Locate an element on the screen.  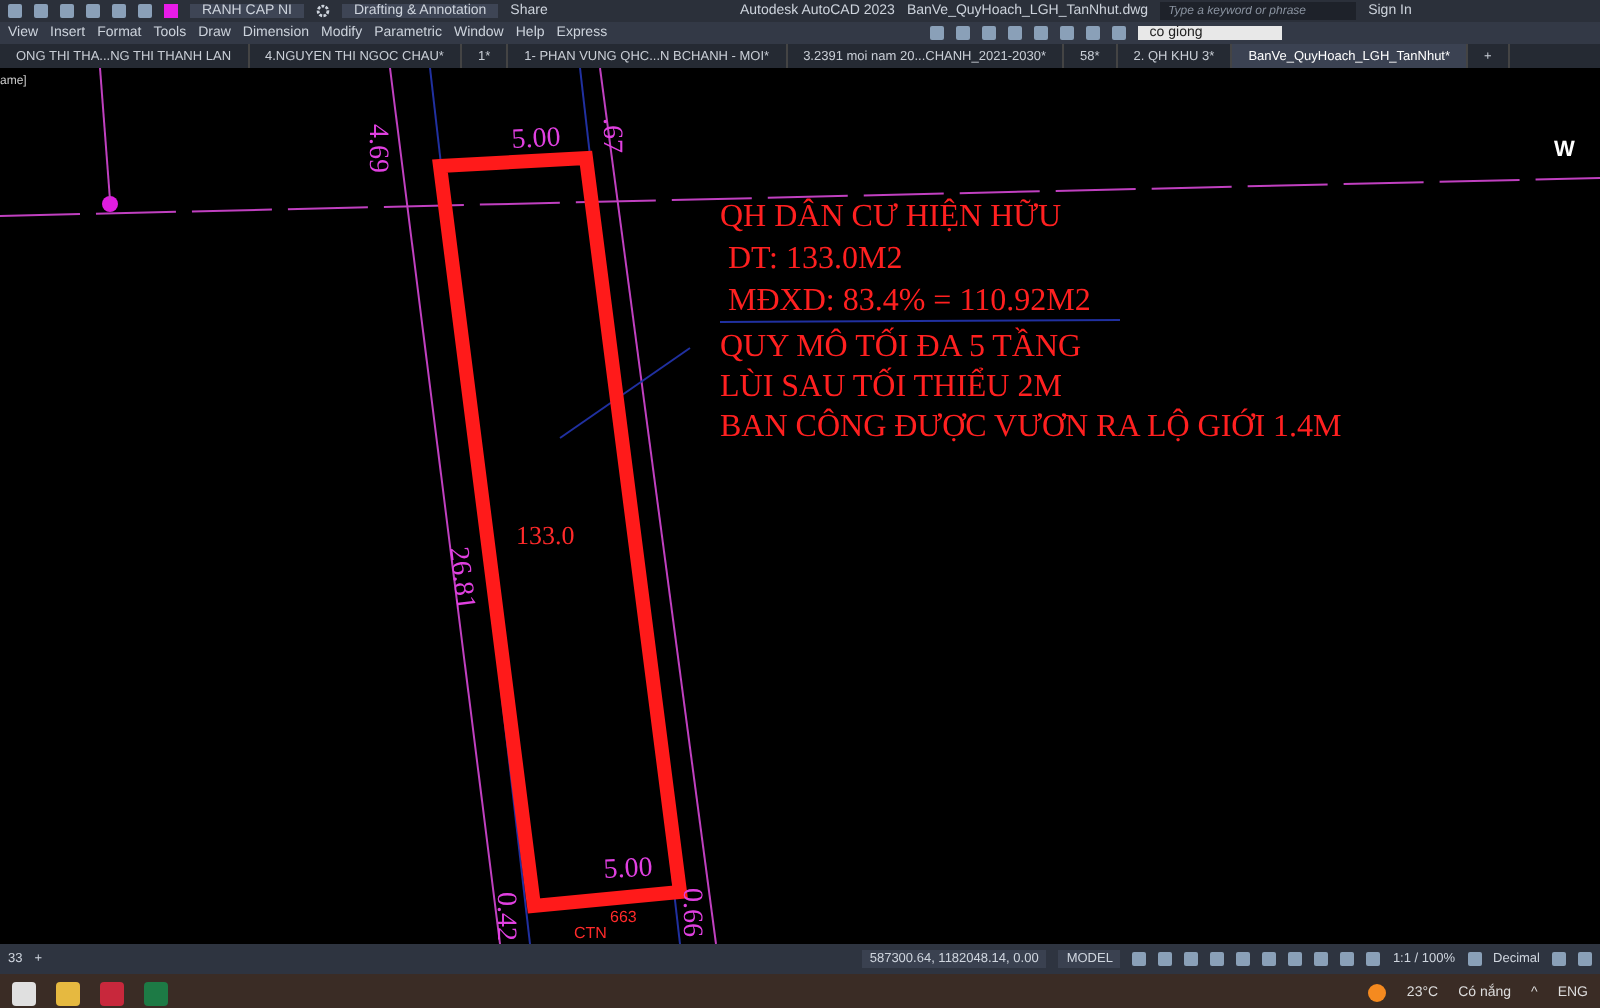
viewcube-compass: W is located at coordinates (1564, 150).